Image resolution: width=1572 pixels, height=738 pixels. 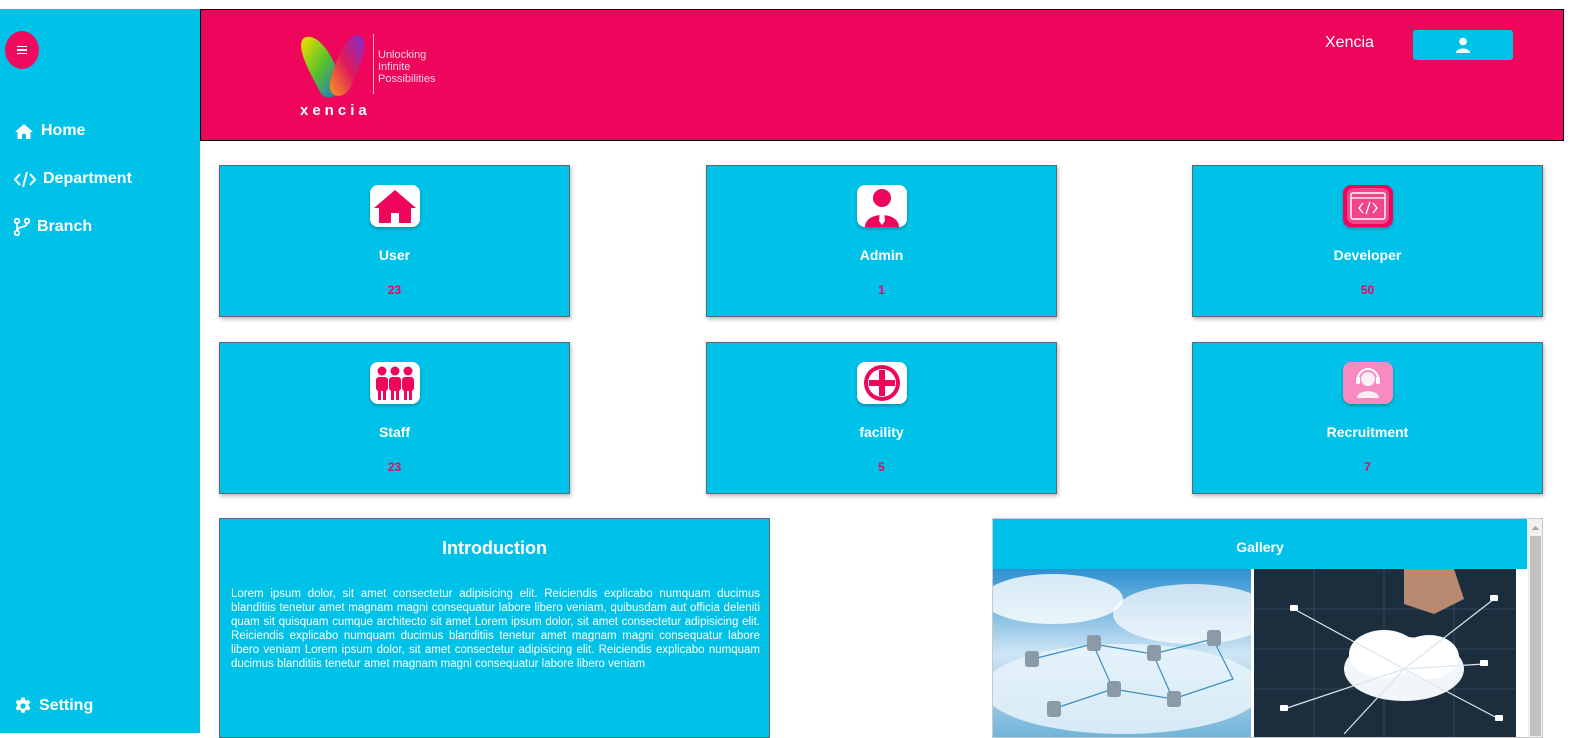 I want to click on sidebar-item-setting: Setting, so click(x=53, y=706).